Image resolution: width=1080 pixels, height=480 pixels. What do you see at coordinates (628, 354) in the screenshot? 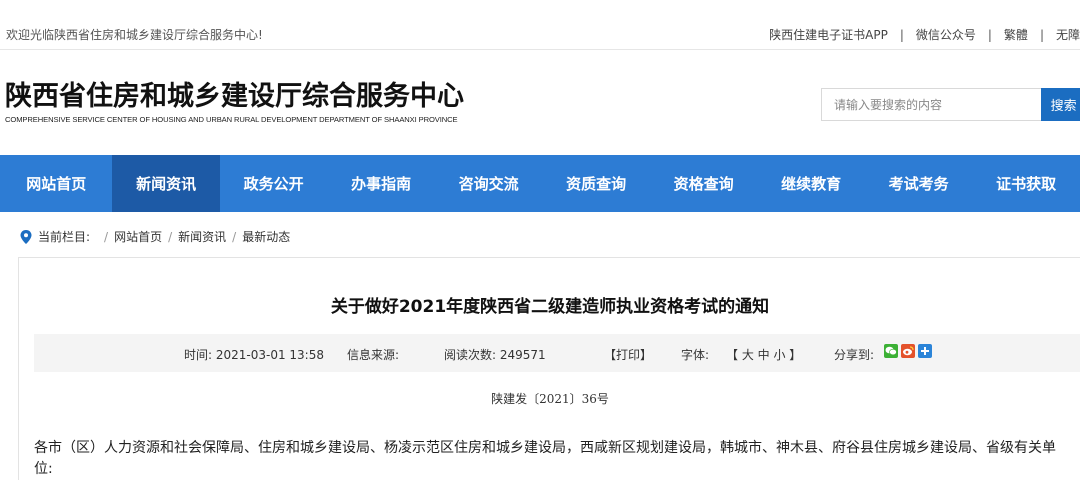
I see `print-button: 【打印】` at bounding box center [628, 354].